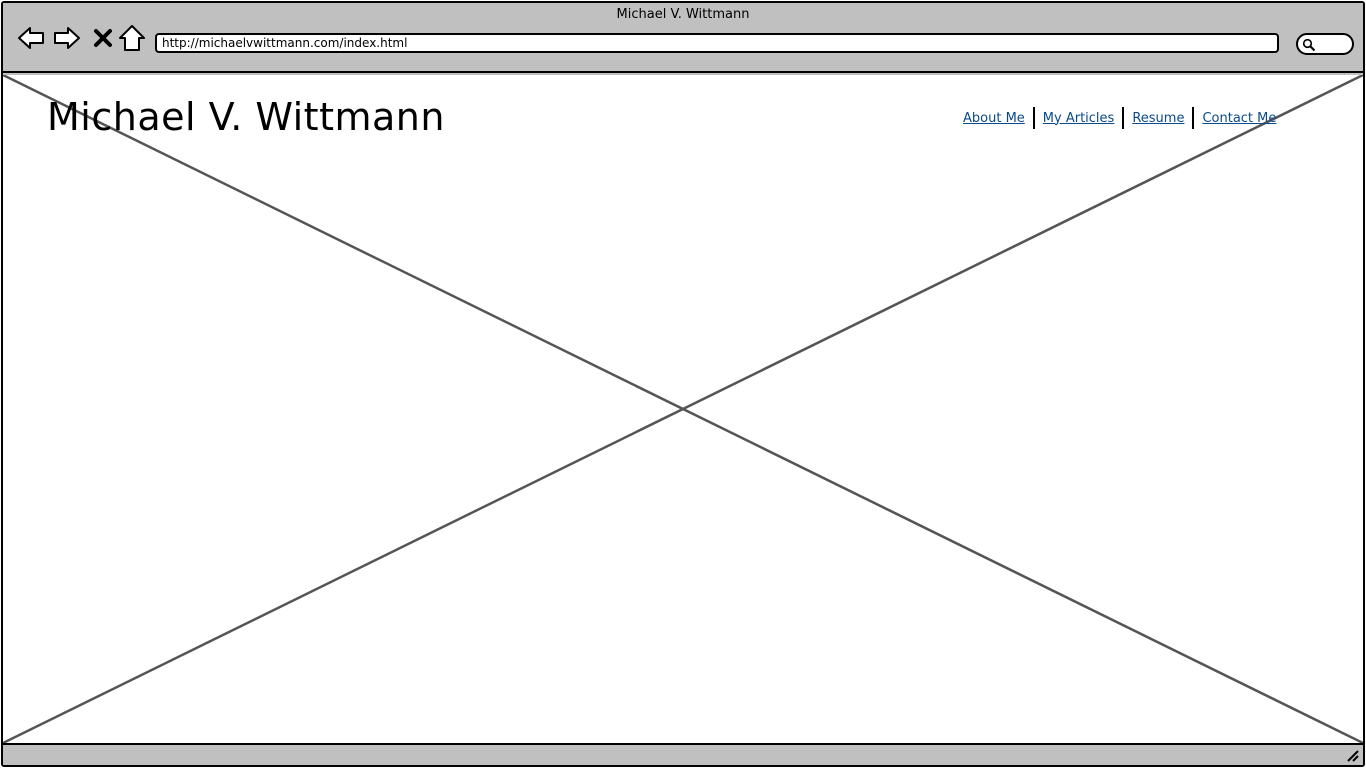  What do you see at coordinates (132, 38) in the screenshot?
I see `home-icon` at bounding box center [132, 38].